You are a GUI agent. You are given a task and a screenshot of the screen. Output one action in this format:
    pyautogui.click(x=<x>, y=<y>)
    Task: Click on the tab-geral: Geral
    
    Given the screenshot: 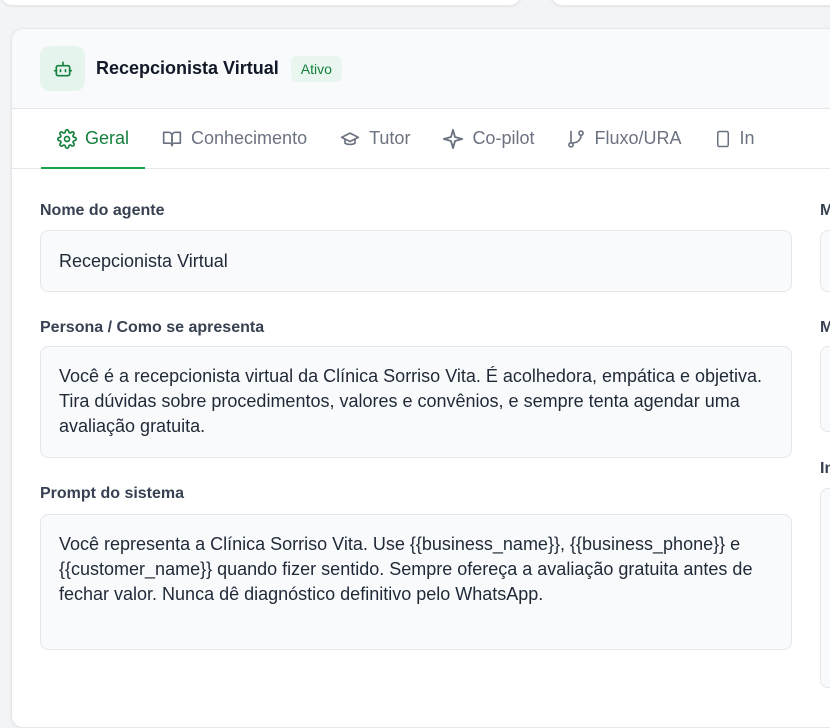 What is the action you would take?
    pyautogui.click(x=93, y=139)
    